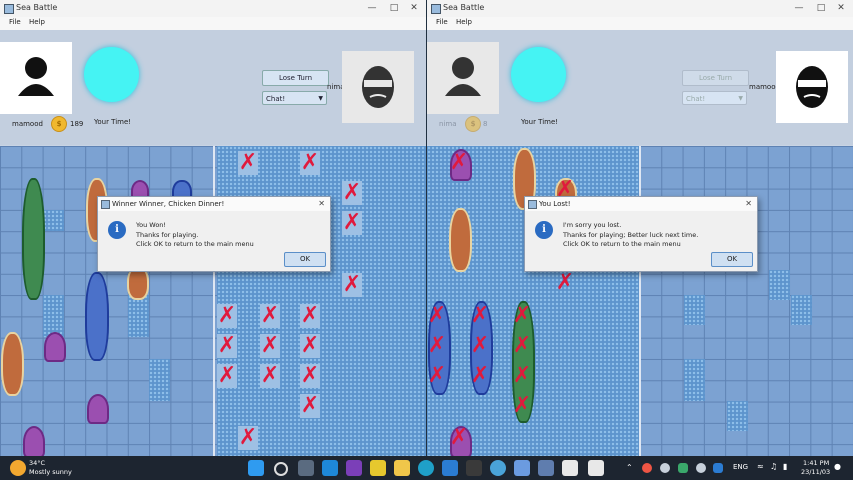  What do you see at coordinates (474, 468) in the screenshot?
I see `terminal-icon` at bounding box center [474, 468].